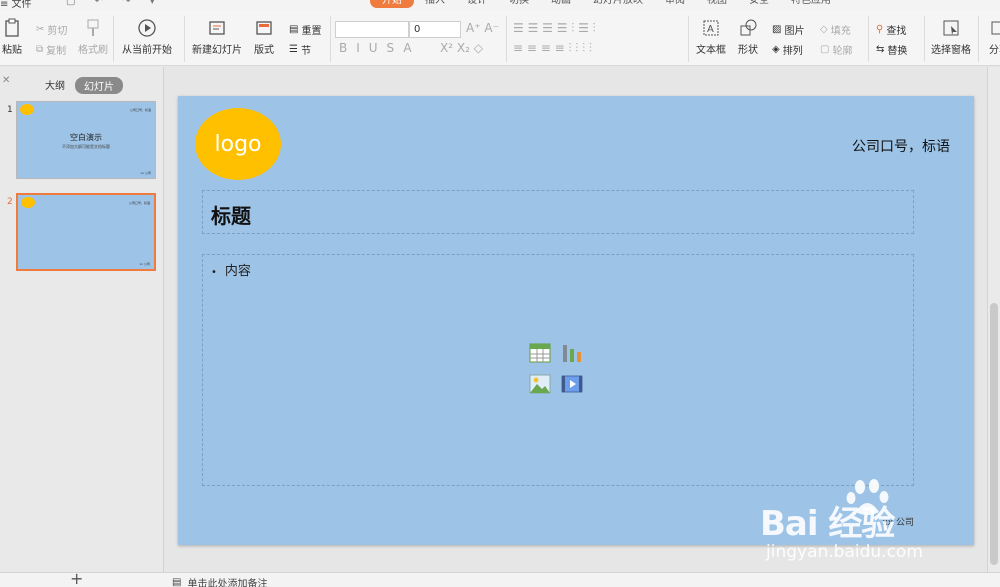 The width and height of the screenshot is (1000, 587). I want to click on new-slide-button: 新建幻灯片, so click(217, 37).